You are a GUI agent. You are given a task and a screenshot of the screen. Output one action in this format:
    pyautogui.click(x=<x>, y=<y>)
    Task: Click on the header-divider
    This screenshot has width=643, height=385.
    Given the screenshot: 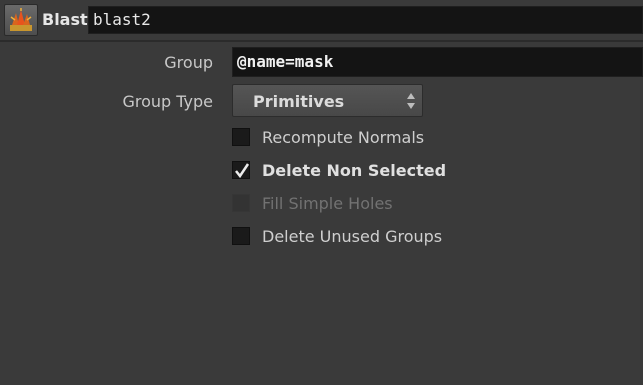 What is the action you would take?
    pyautogui.click(x=321, y=41)
    